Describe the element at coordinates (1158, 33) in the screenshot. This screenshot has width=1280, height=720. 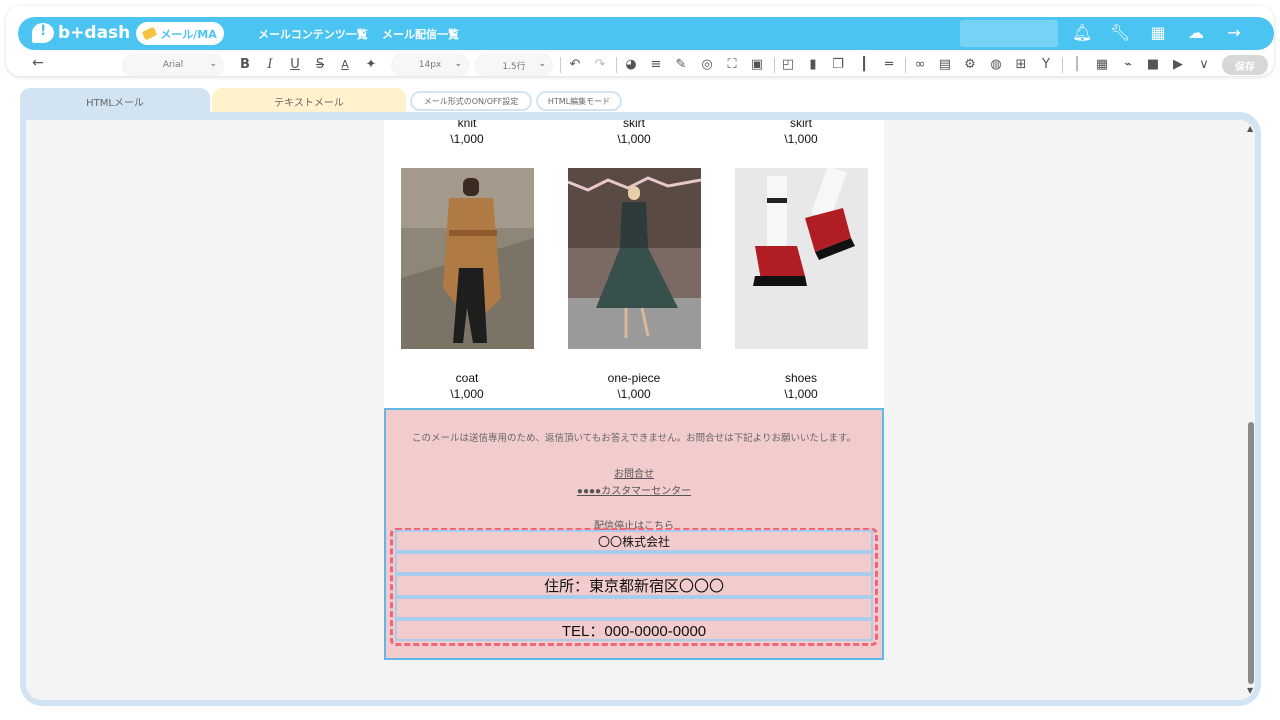
I see `grid-icon: ▦` at that location.